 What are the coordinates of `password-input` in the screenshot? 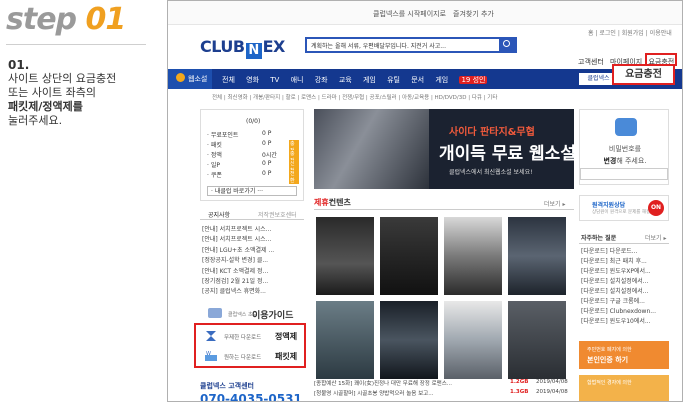 It's located at (624, 174).